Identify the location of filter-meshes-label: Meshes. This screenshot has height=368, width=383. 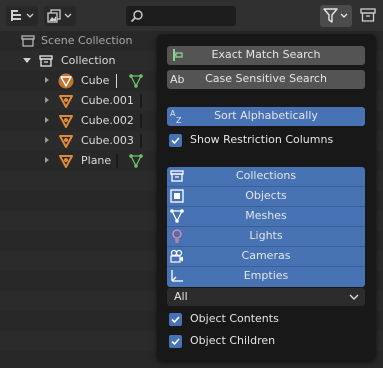
(266, 215).